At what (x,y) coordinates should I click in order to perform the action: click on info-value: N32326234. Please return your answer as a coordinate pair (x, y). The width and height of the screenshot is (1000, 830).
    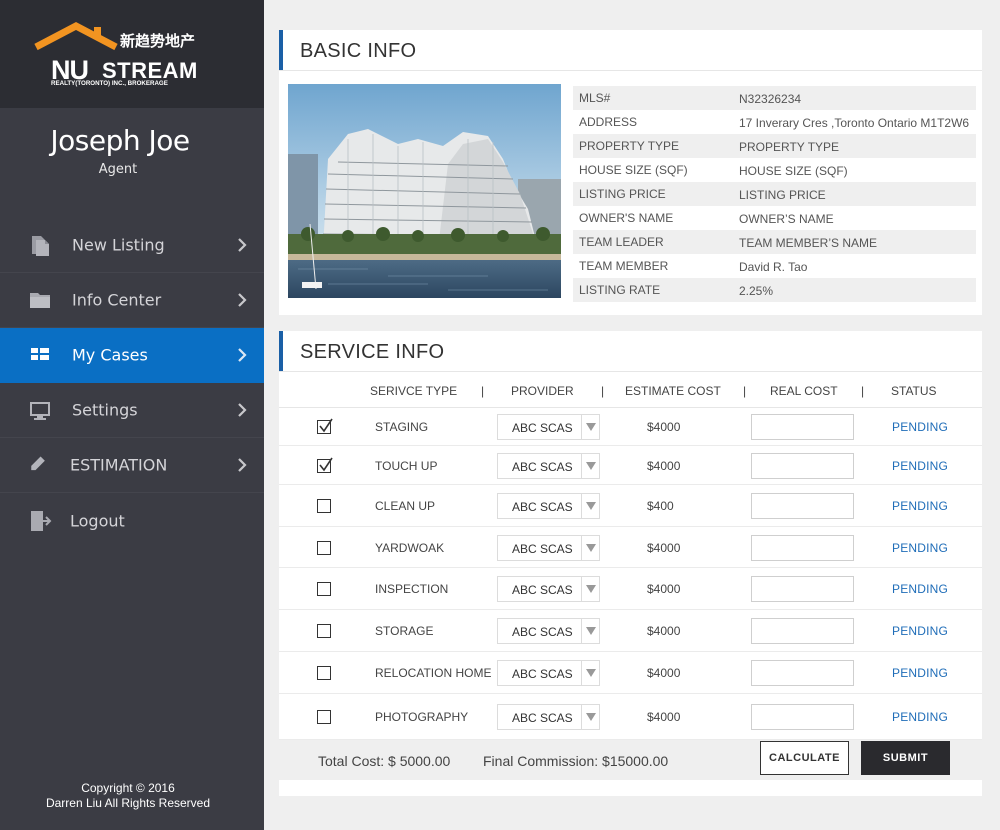
    Looking at the image, I should click on (770, 99).